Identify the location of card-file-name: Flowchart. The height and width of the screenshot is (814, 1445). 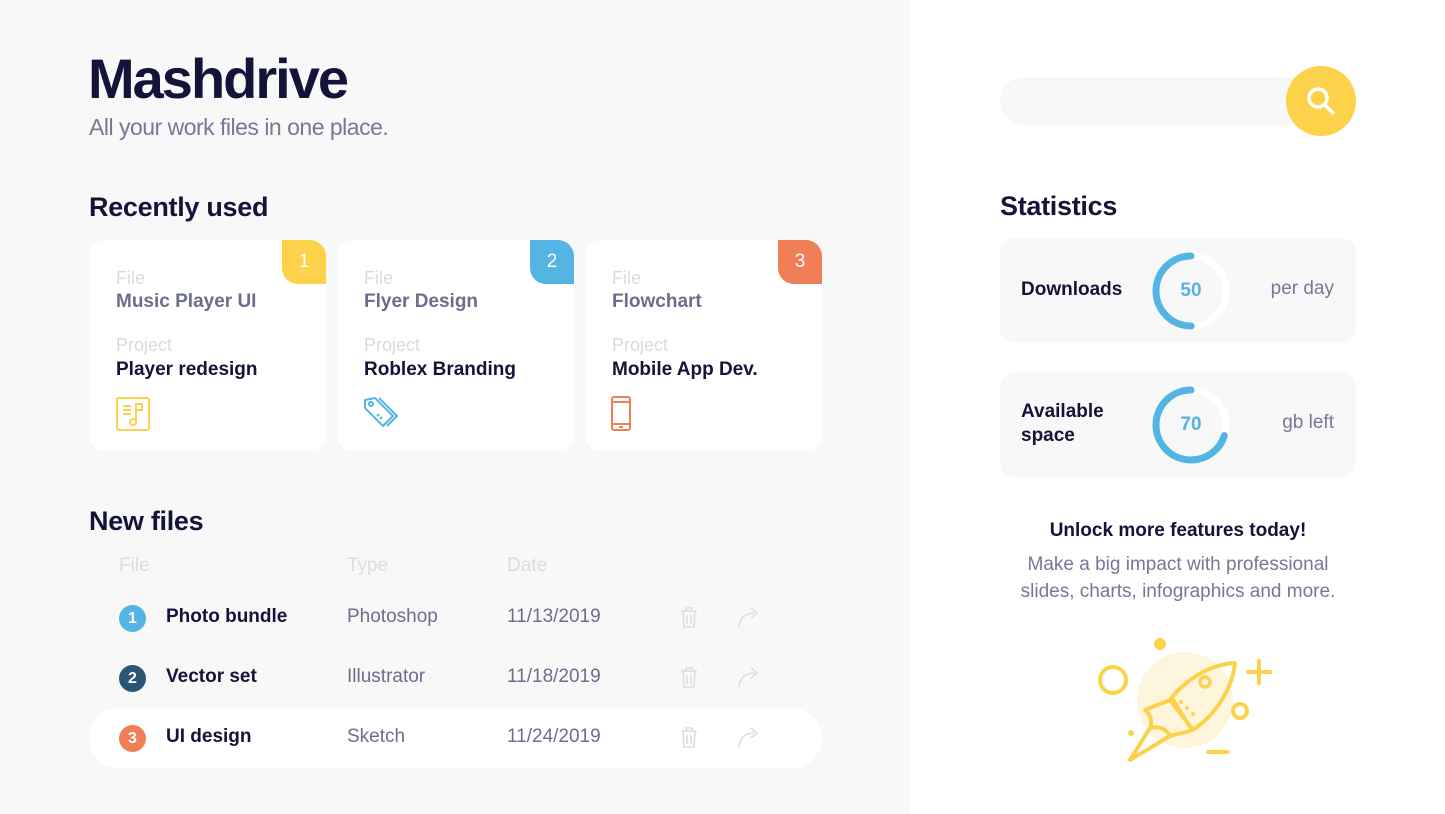
(657, 301).